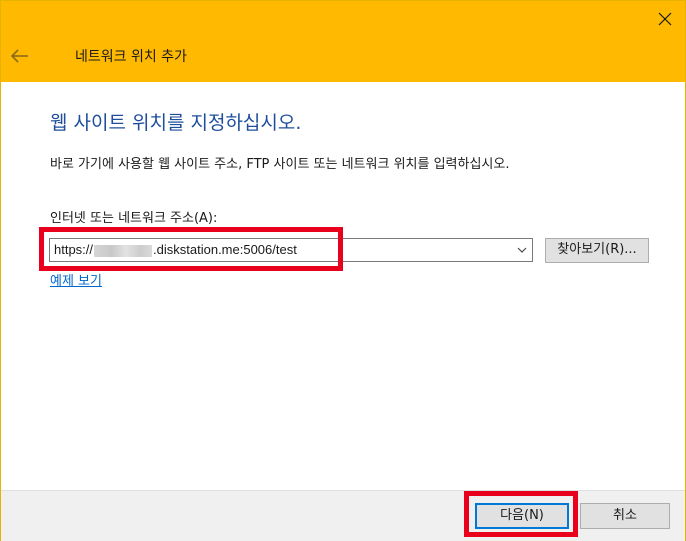  What do you see at coordinates (134, 218) in the screenshot?
I see `address-field-label: 인터넷 또는 네트워크 주소(A):` at bounding box center [134, 218].